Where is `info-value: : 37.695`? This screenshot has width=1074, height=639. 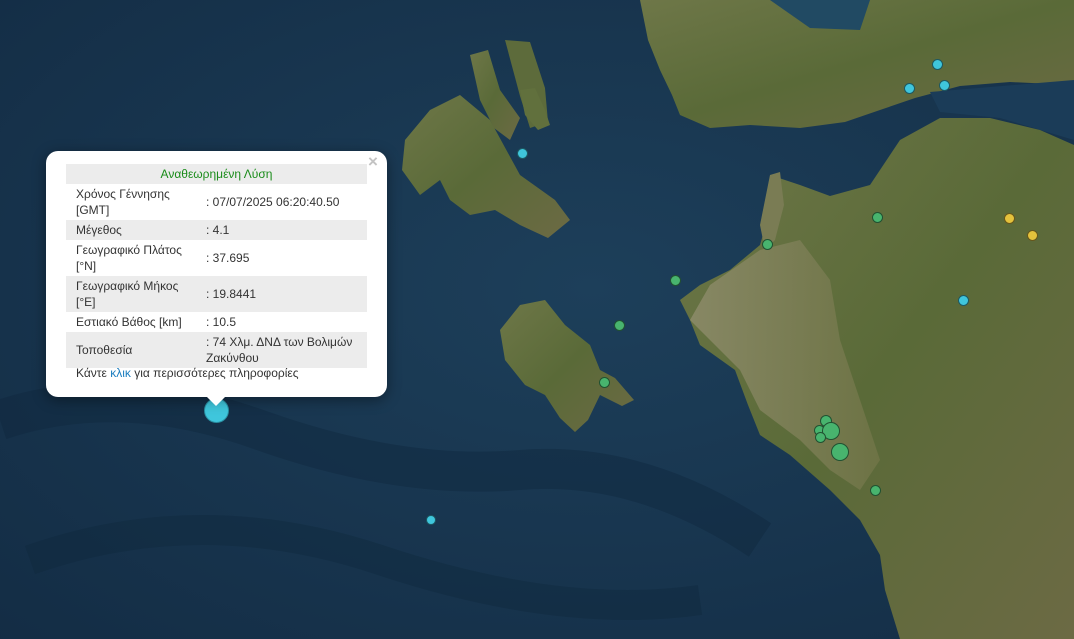 info-value: : 37.695 is located at coordinates (228, 258).